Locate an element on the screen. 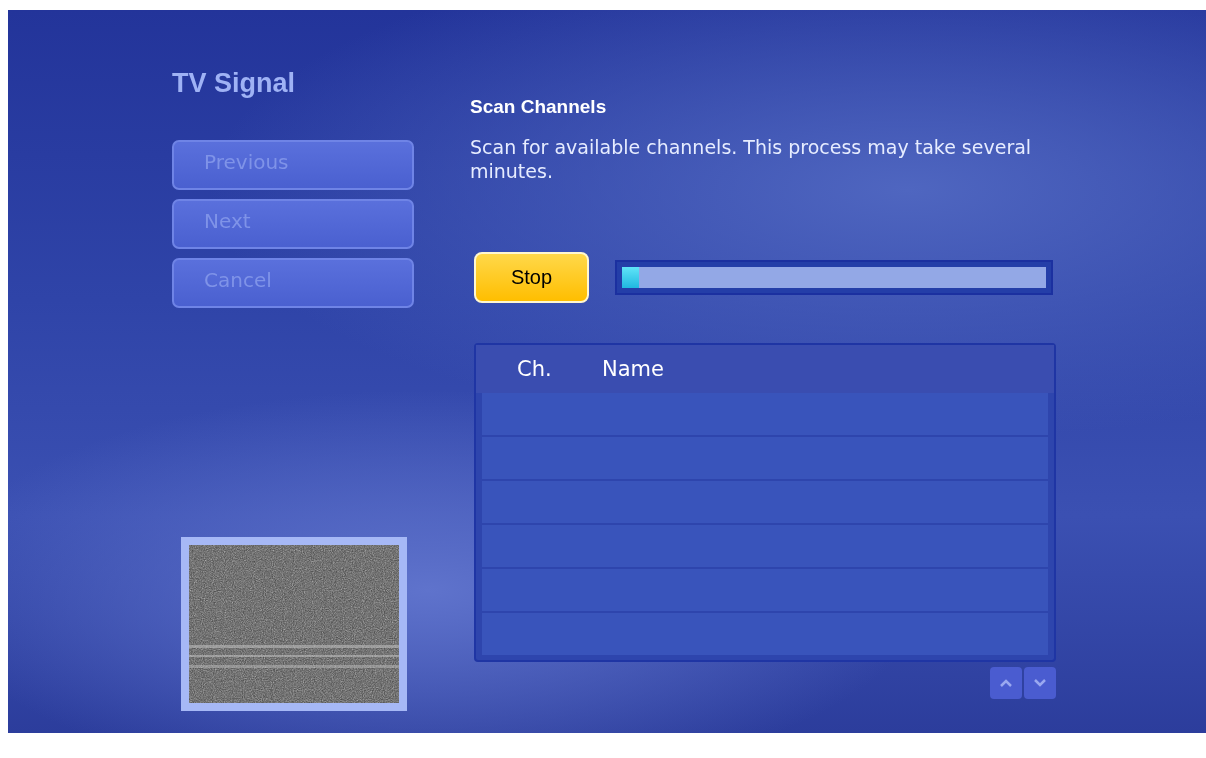 This screenshot has width=1206, height=758. column-header: Ch. is located at coordinates (535, 368).